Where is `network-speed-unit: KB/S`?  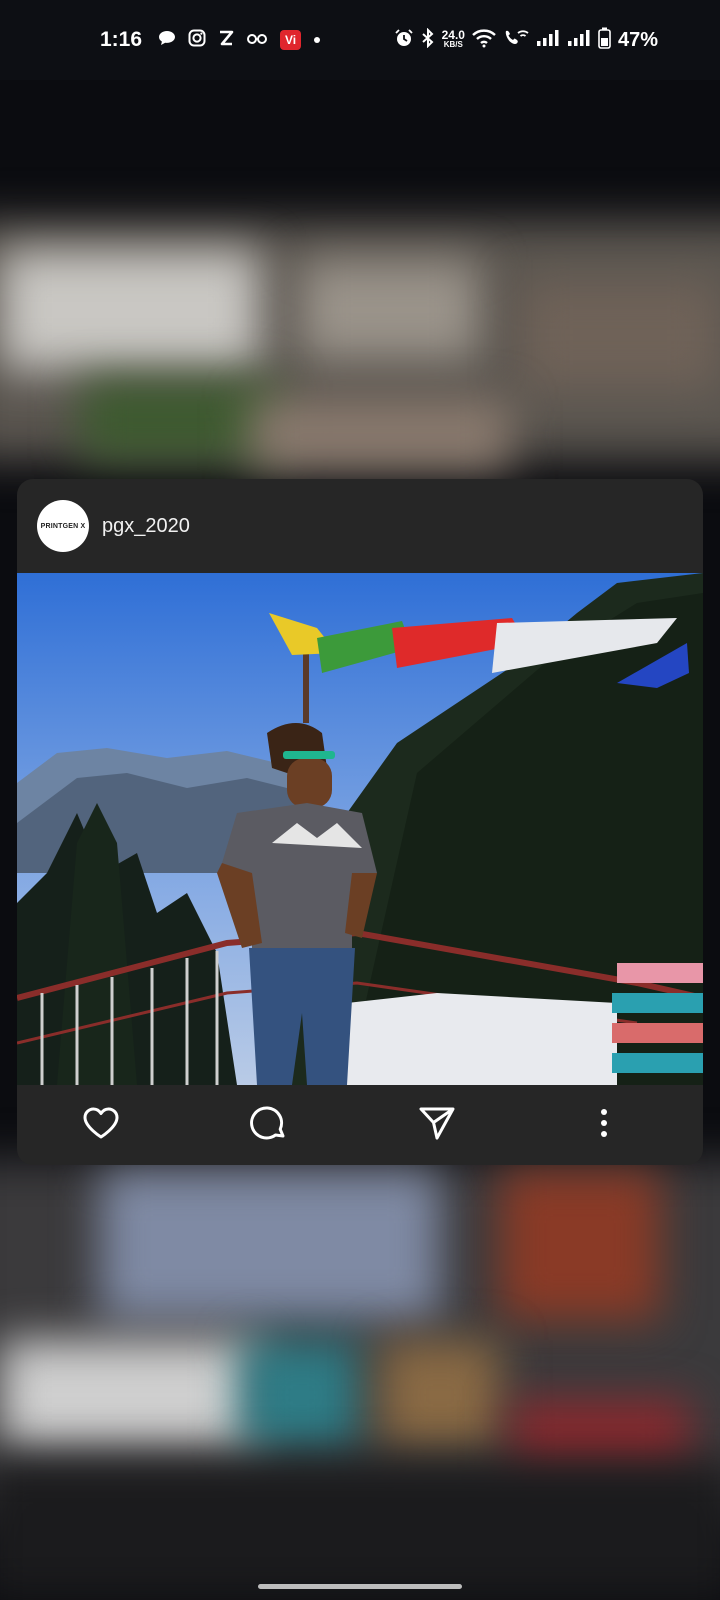 network-speed-unit: KB/S is located at coordinates (453, 44).